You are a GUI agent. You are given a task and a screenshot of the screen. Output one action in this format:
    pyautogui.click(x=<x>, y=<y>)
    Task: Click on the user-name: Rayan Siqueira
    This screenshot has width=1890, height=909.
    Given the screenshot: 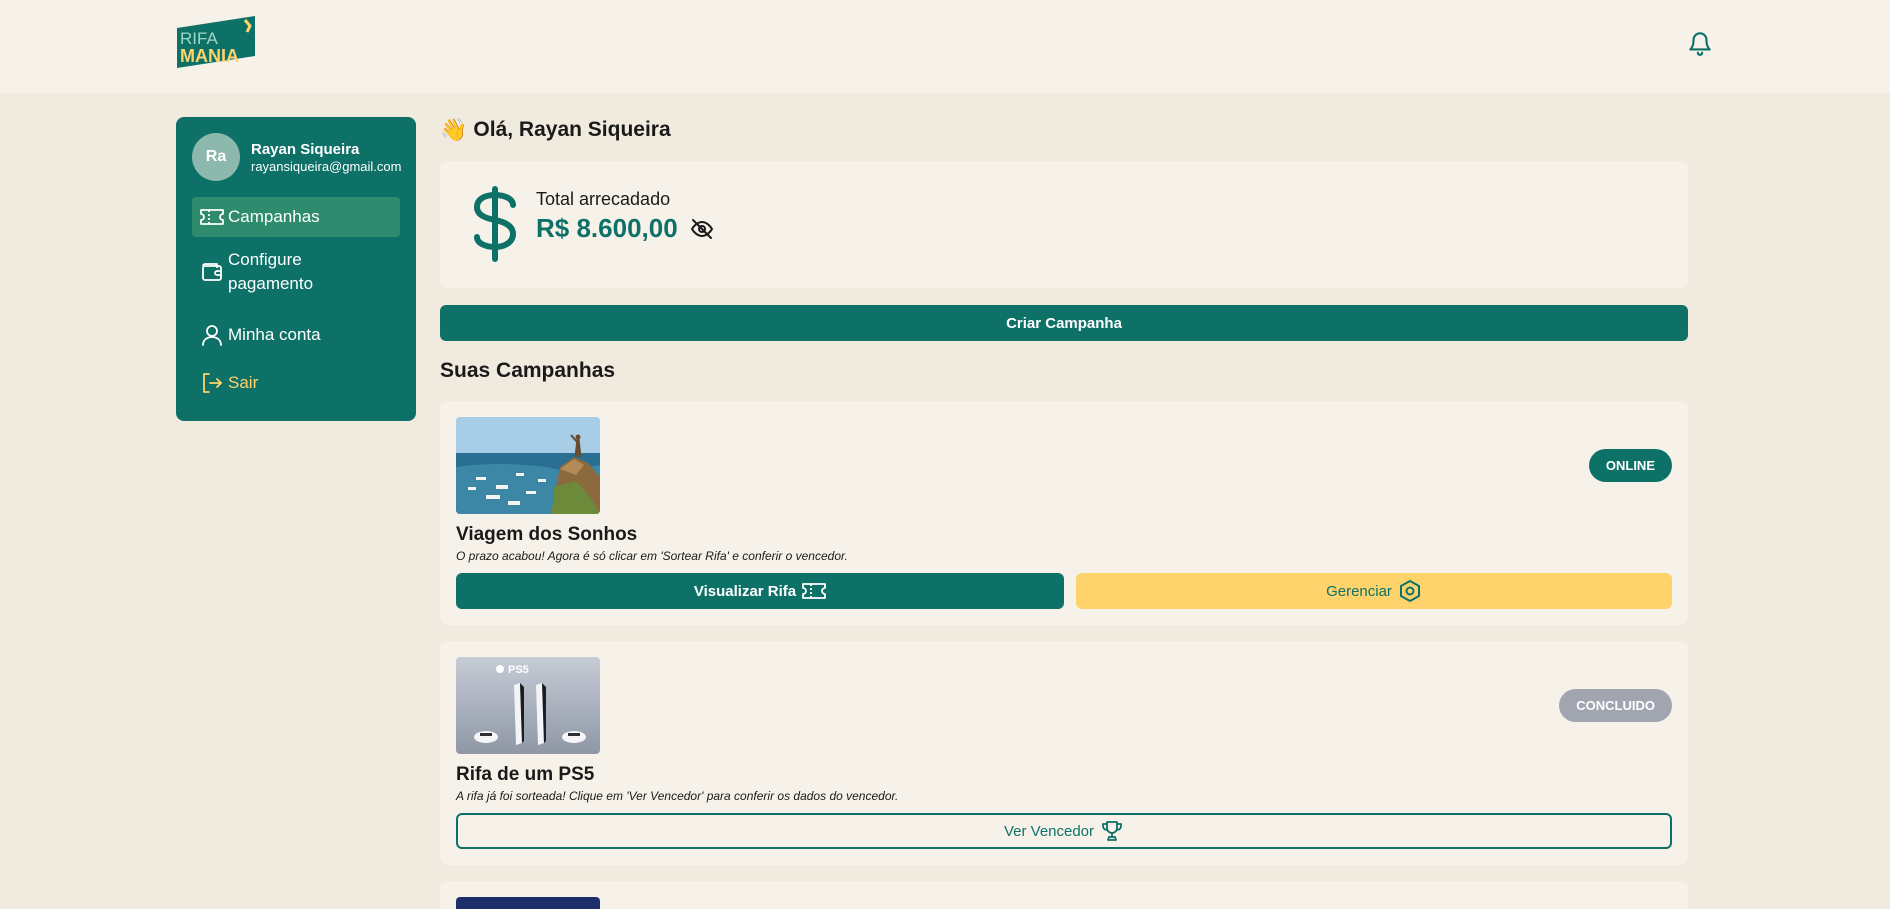 What is the action you would take?
    pyautogui.click(x=305, y=149)
    